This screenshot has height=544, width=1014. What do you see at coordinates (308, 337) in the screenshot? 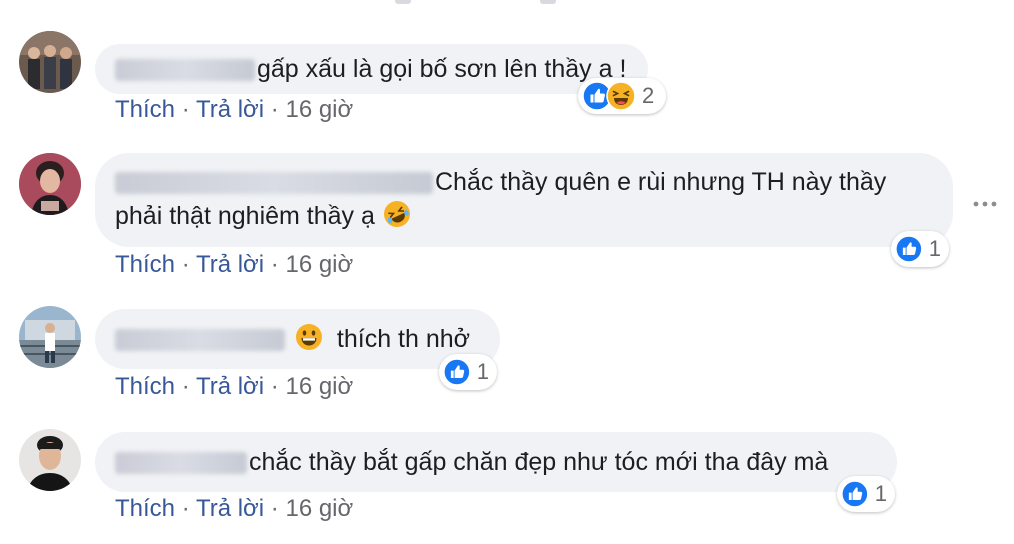
I see `grinning-emoji-icon` at bounding box center [308, 337].